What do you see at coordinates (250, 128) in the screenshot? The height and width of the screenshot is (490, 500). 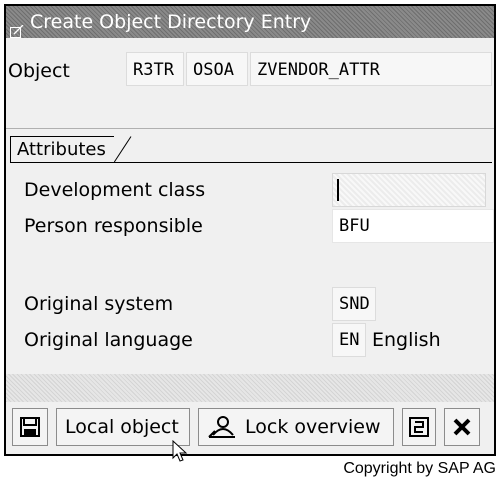 I see `divider` at bounding box center [250, 128].